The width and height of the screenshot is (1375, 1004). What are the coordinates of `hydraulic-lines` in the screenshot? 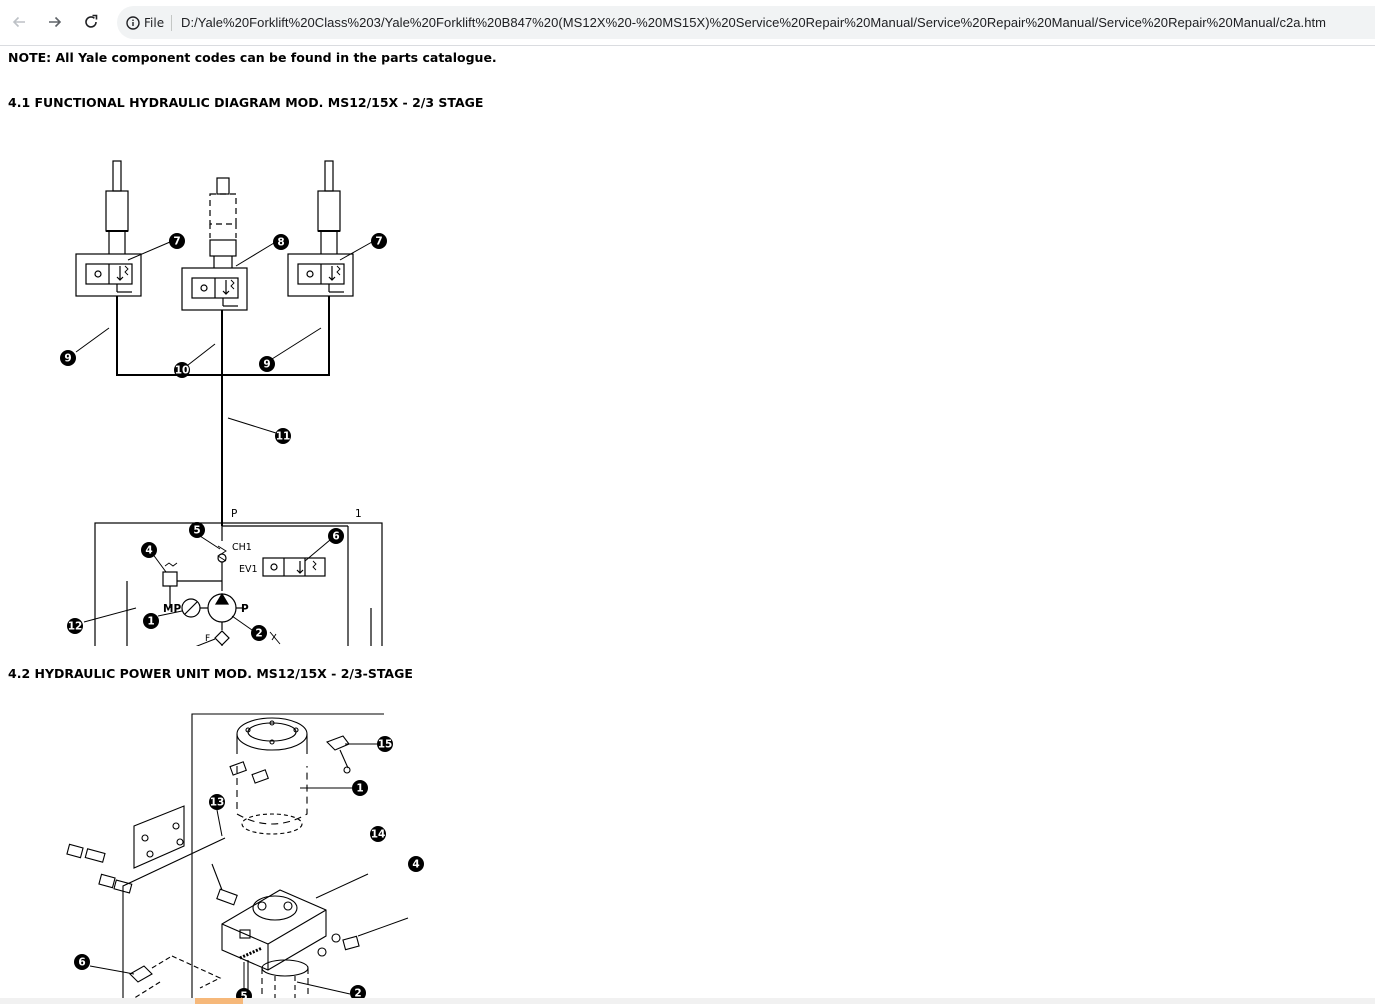 It's located at (223, 411).